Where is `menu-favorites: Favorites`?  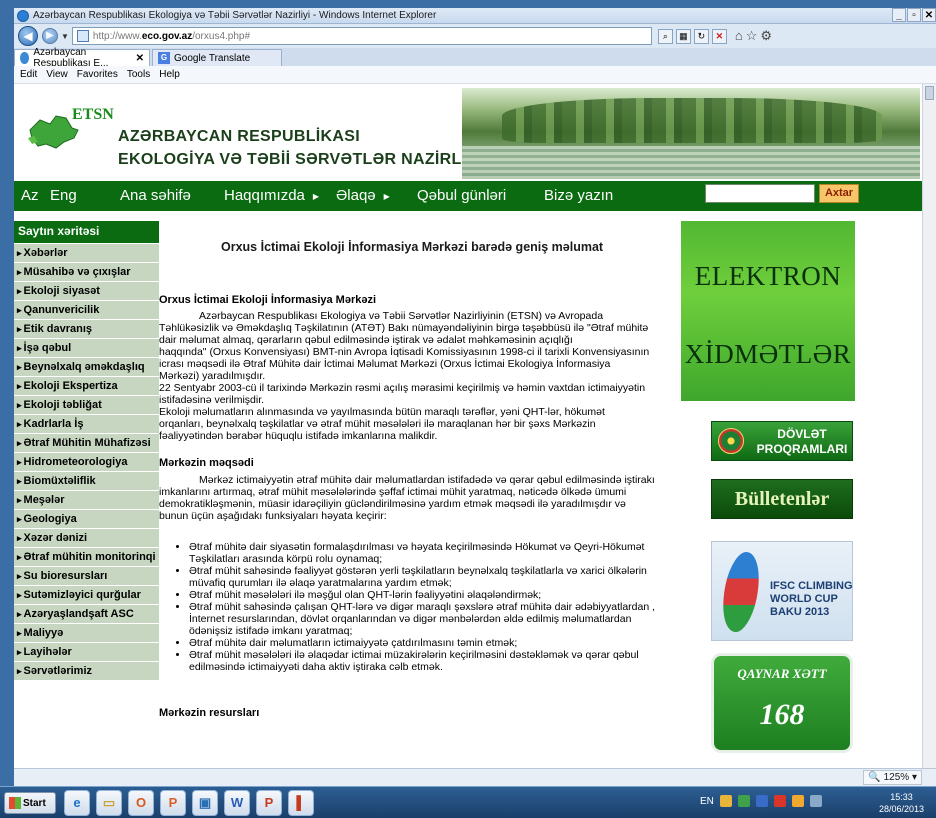 menu-favorites: Favorites is located at coordinates (97, 74).